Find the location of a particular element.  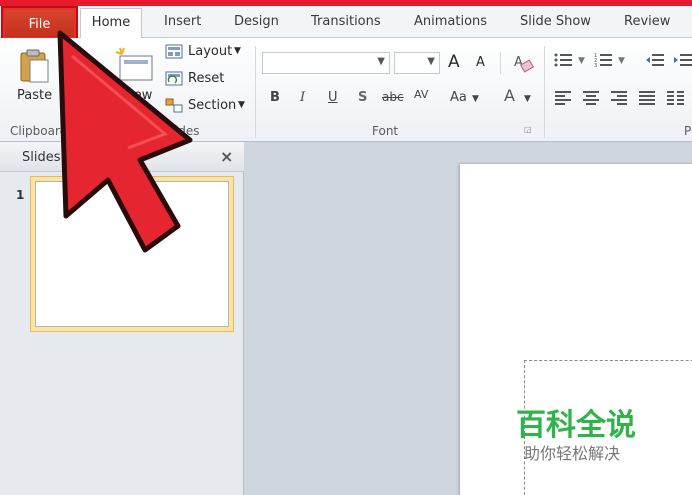

bold-button: B is located at coordinates (275, 97).